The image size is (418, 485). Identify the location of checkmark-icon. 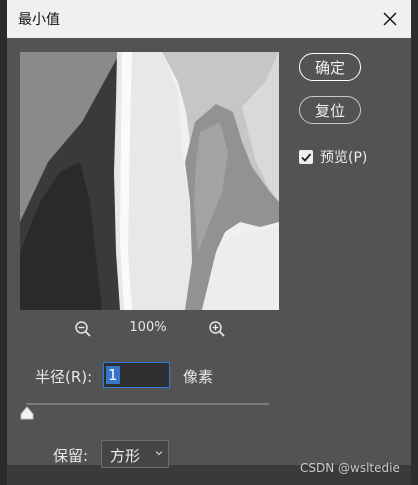
(306, 157).